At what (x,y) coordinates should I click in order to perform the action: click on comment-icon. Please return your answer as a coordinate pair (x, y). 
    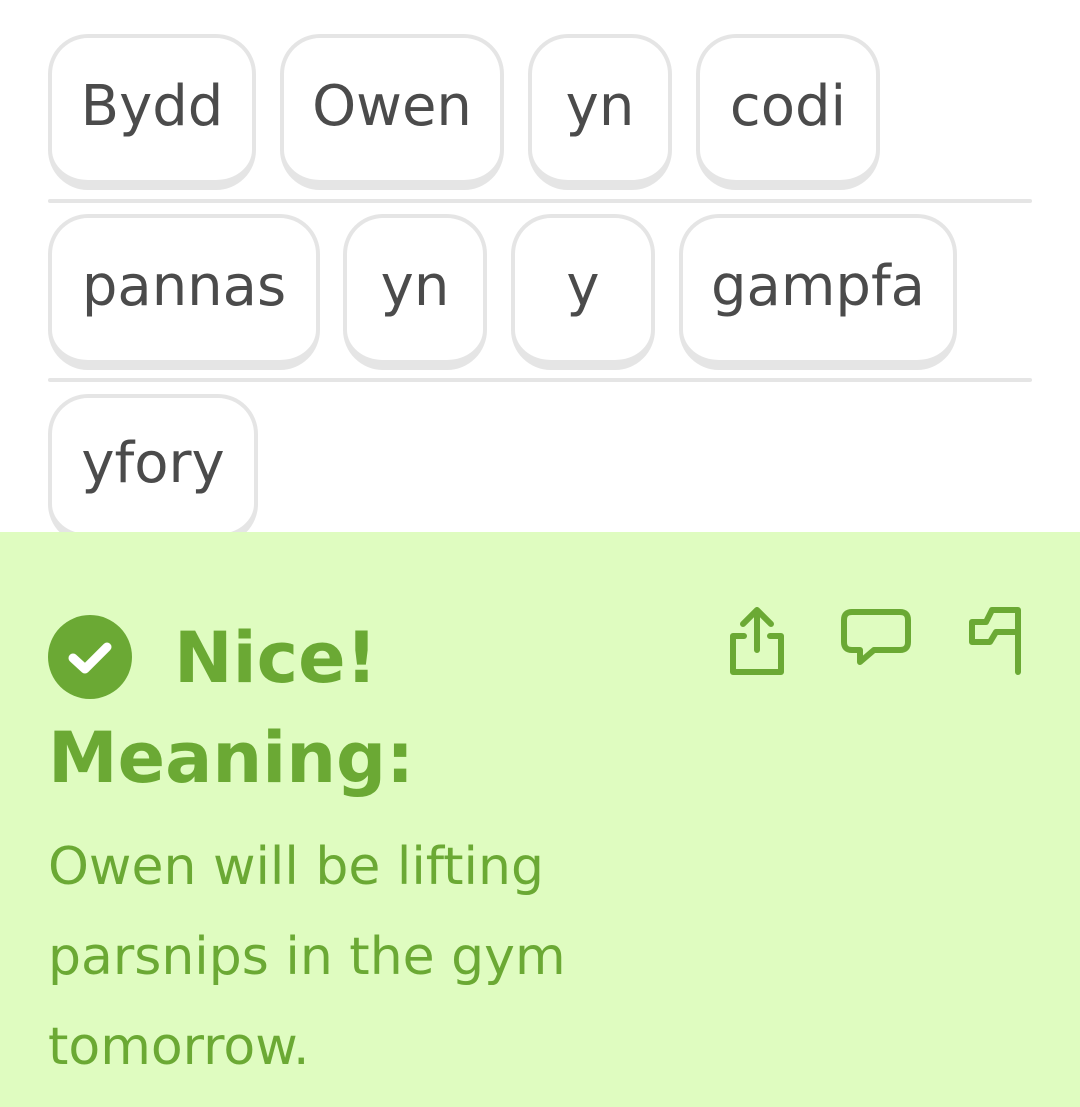
    Looking at the image, I should click on (876, 637).